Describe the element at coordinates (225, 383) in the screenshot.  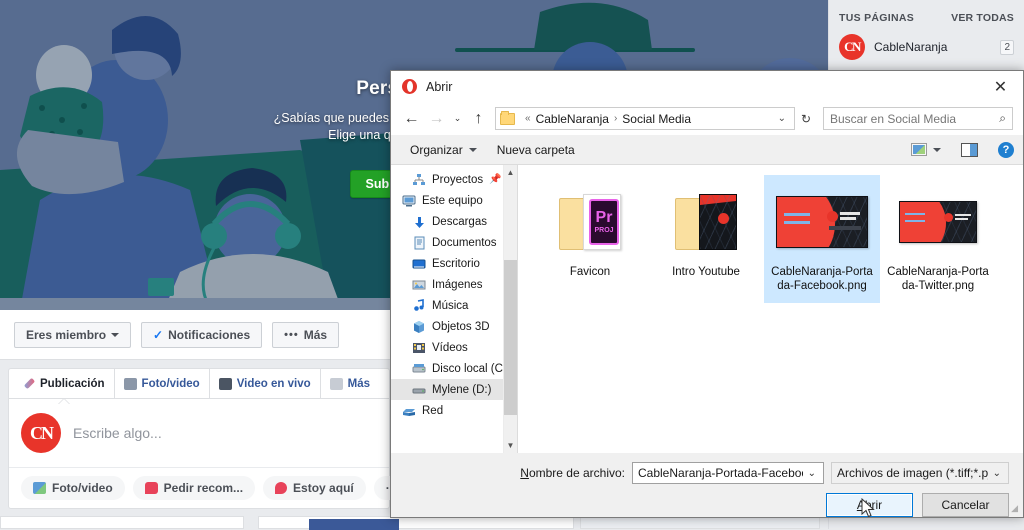
I see `live-video-icon` at that location.